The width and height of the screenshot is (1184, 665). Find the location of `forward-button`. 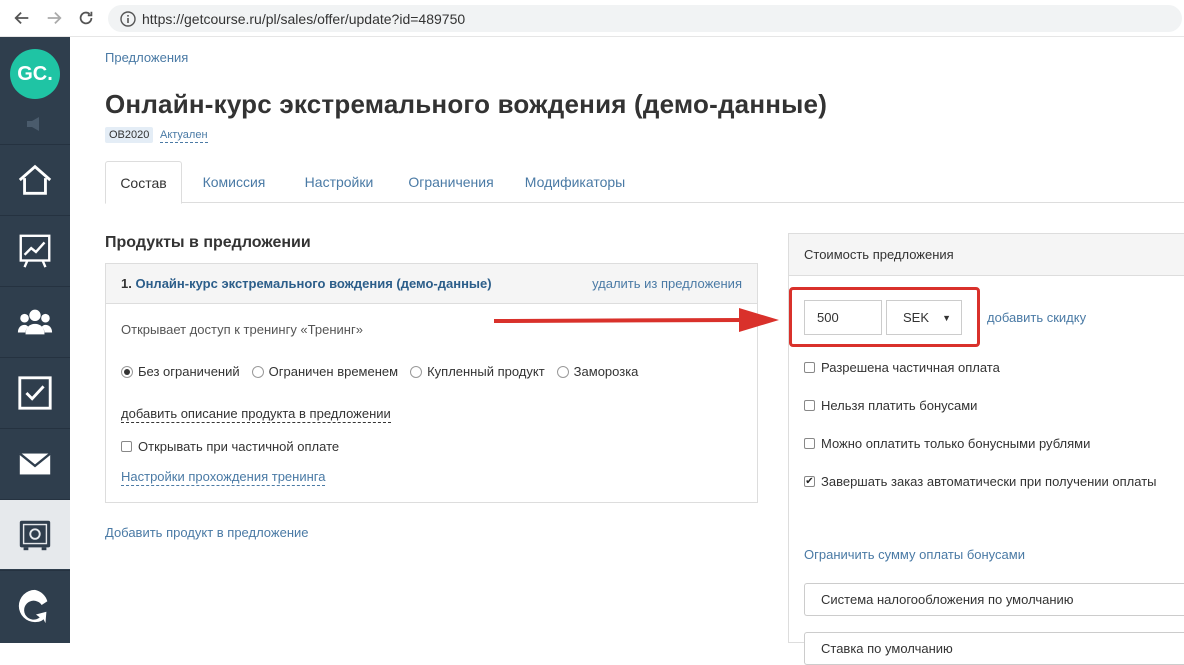

forward-button is located at coordinates (54, 18).